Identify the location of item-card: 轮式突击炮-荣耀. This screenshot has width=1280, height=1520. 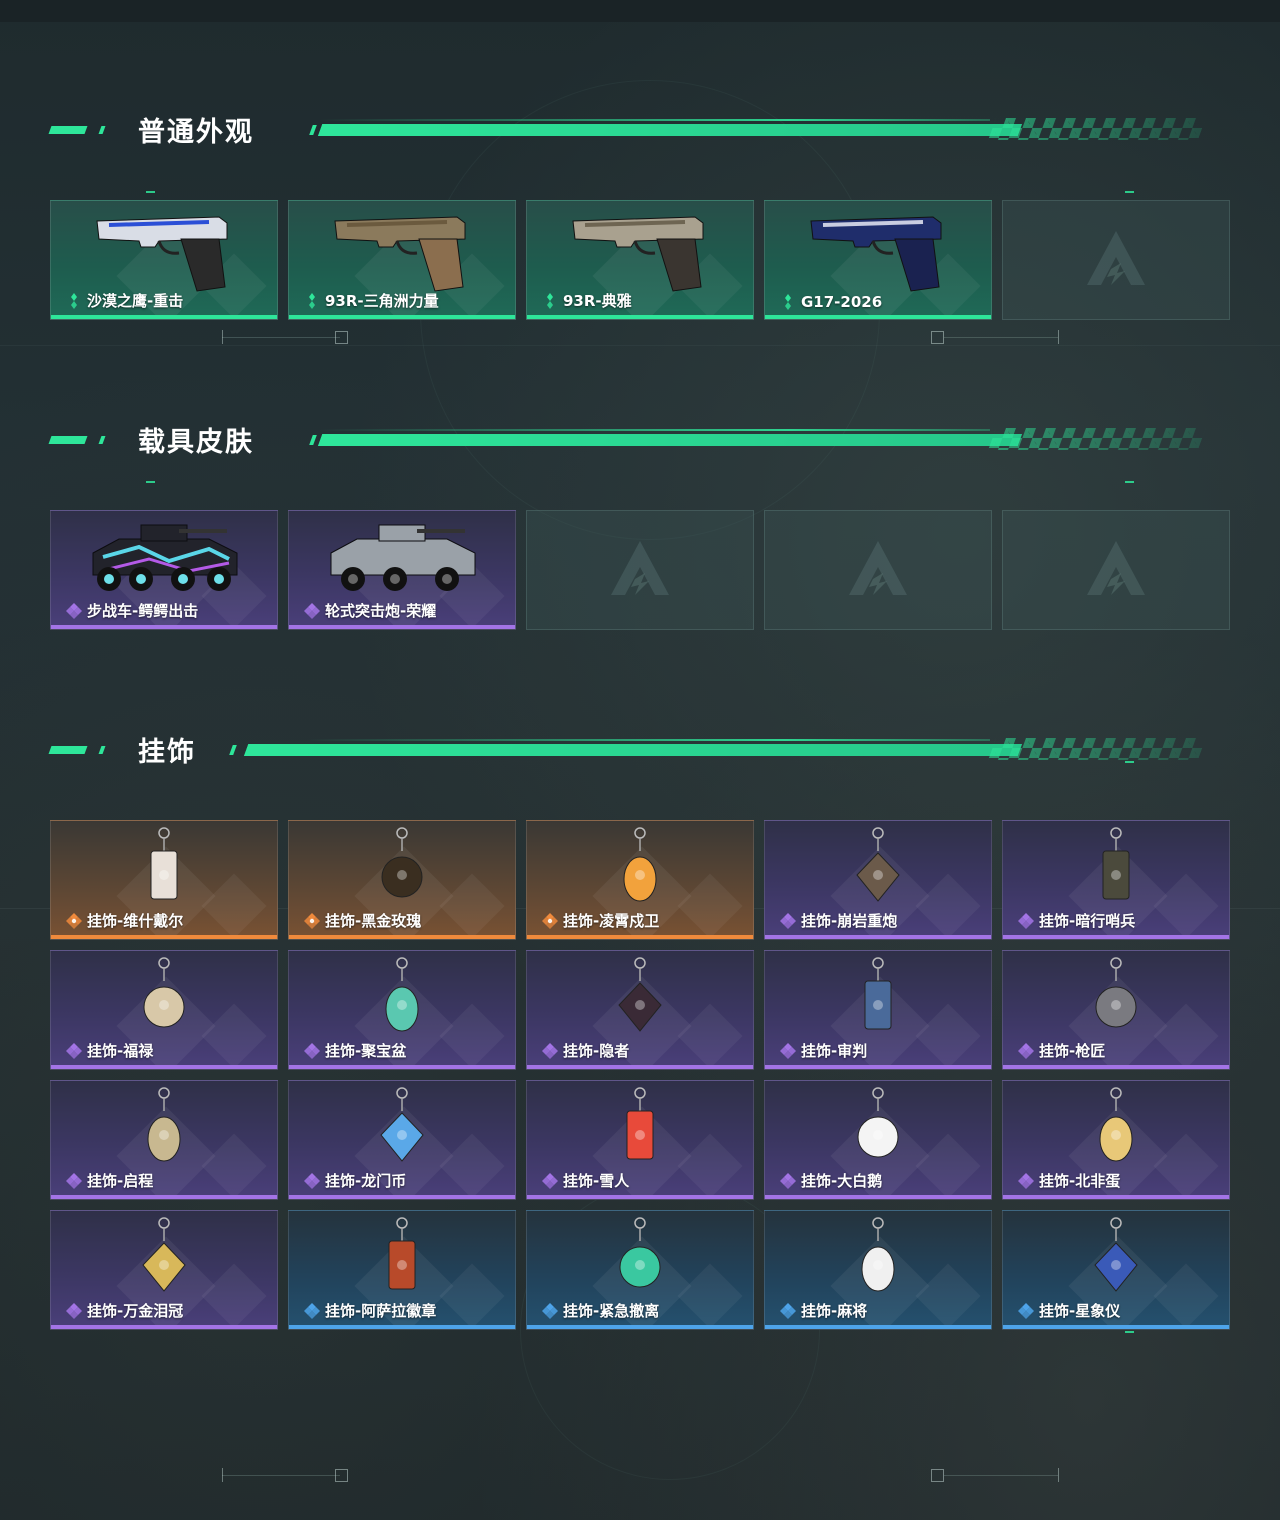
(402, 570).